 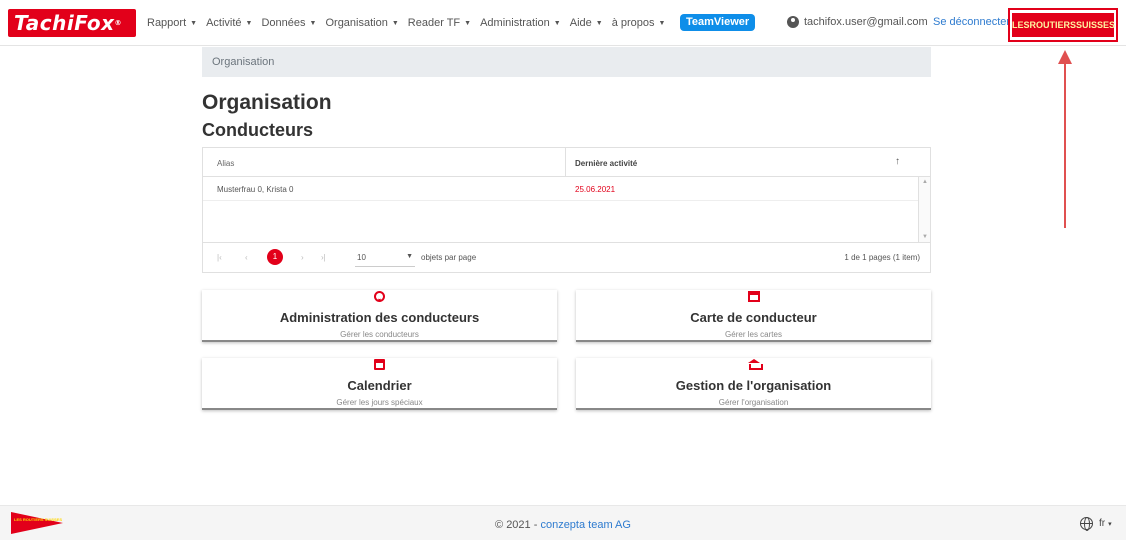 I want to click on section-title: Conducteurs, so click(x=258, y=130).